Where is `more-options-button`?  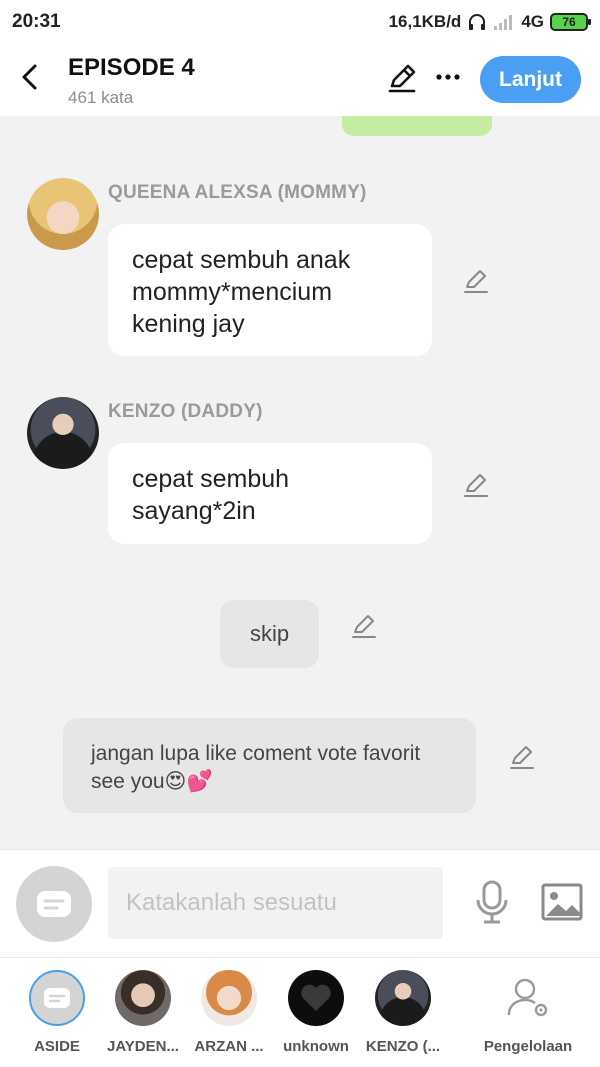 more-options-button is located at coordinates (448, 77).